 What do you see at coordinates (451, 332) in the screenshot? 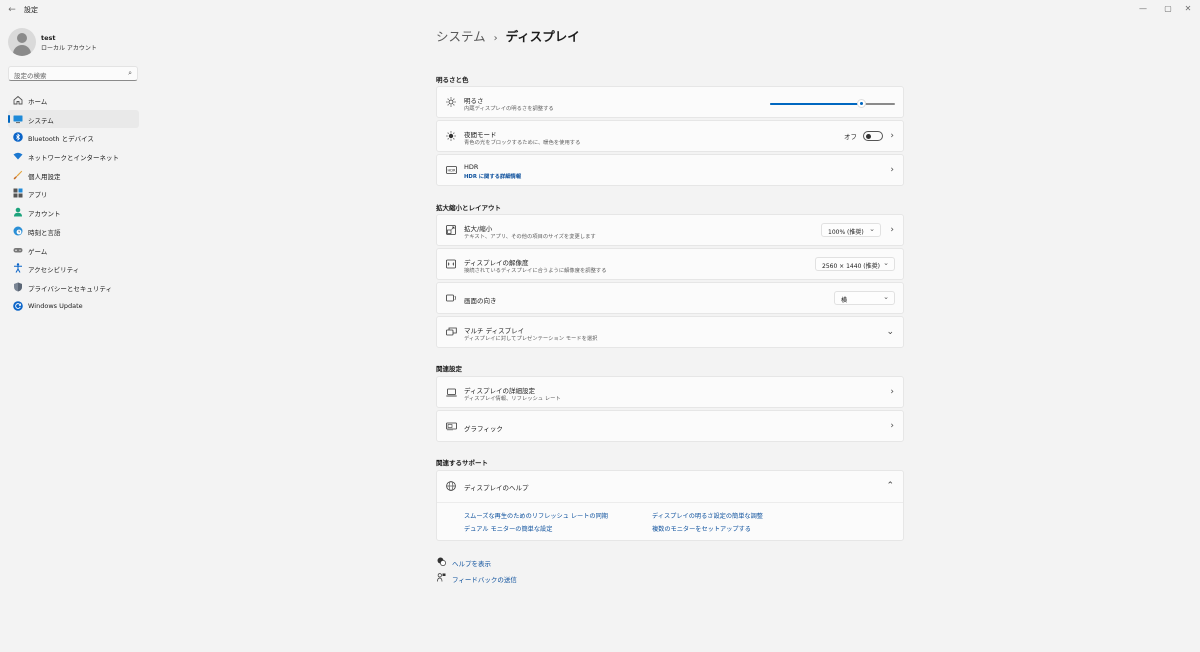
I see `multi-display-icon` at bounding box center [451, 332].